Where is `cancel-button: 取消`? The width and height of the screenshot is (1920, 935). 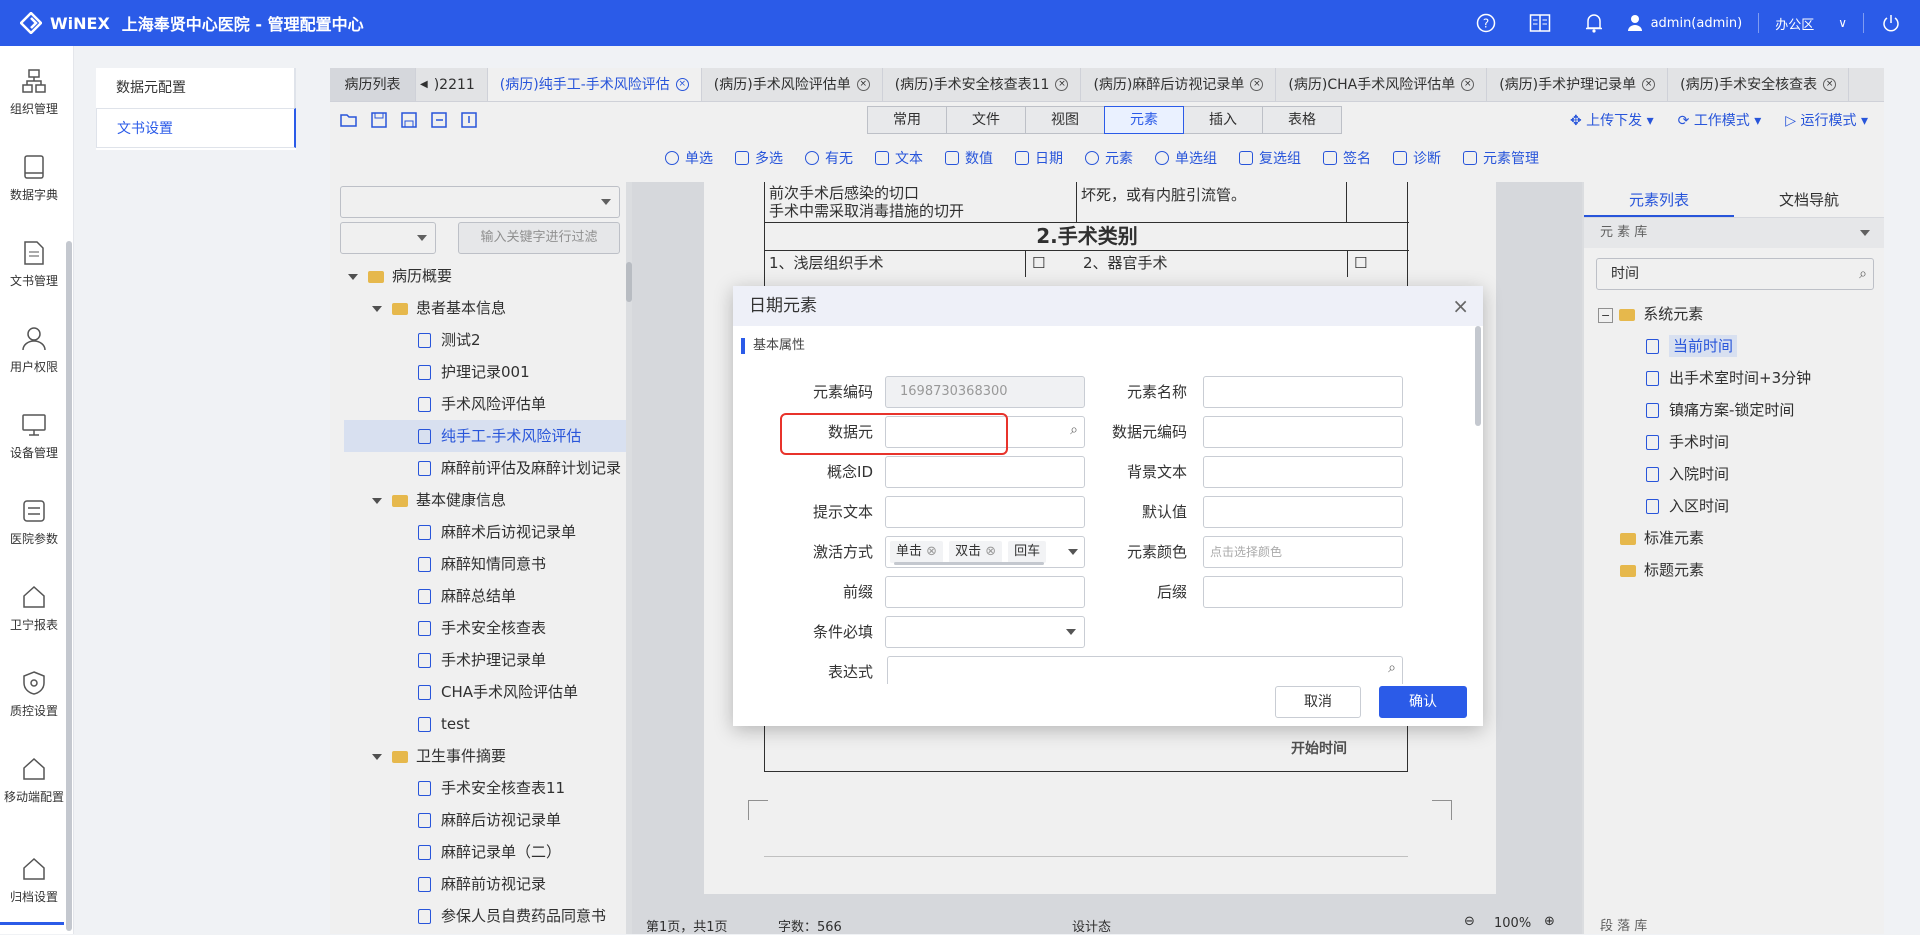
cancel-button: 取消 is located at coordinates (1318, 702).